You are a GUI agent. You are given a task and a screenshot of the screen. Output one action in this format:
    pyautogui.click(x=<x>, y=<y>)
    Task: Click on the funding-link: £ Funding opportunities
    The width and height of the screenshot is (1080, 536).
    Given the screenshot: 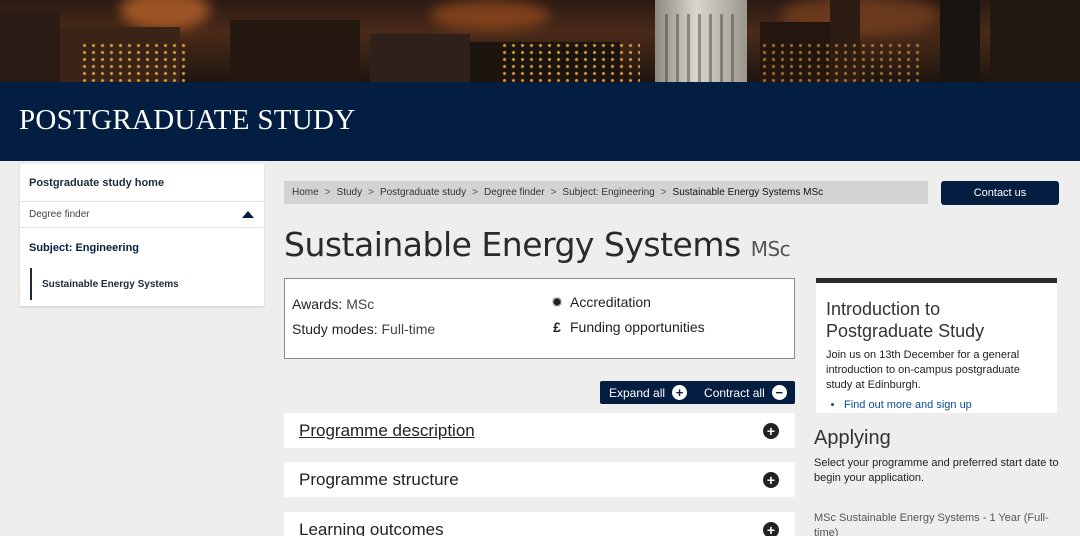 What is the action you would take?
    pyautogui.click(x=626, y=327)
    